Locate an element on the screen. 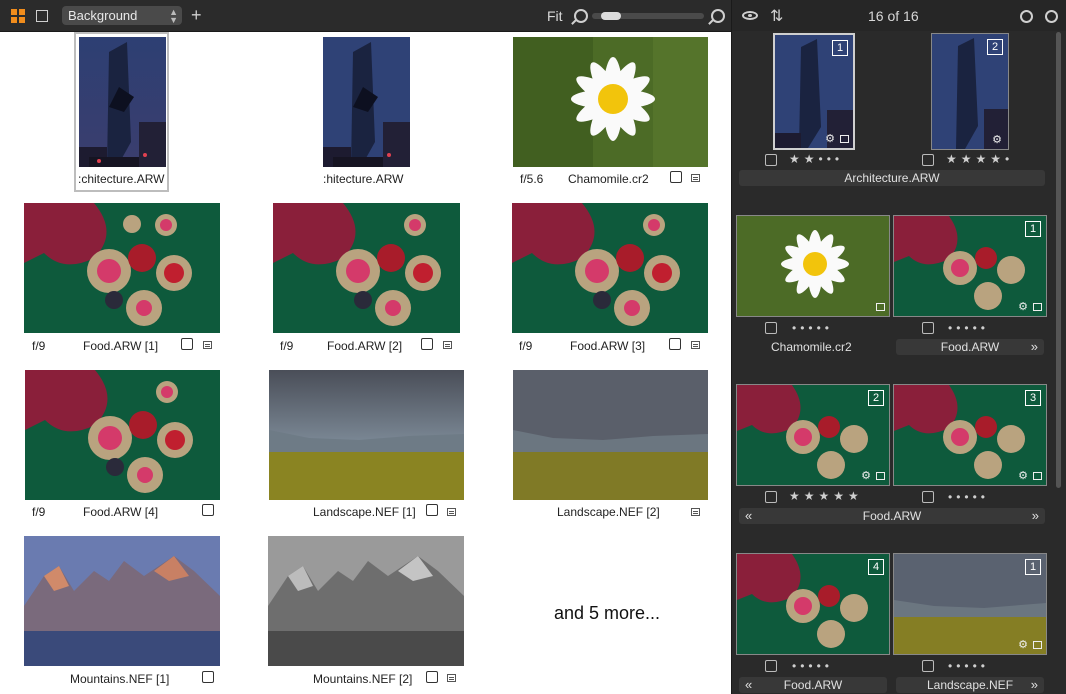  filename-label: Mountains.NEF [2] is located at coordinates (363, 679).